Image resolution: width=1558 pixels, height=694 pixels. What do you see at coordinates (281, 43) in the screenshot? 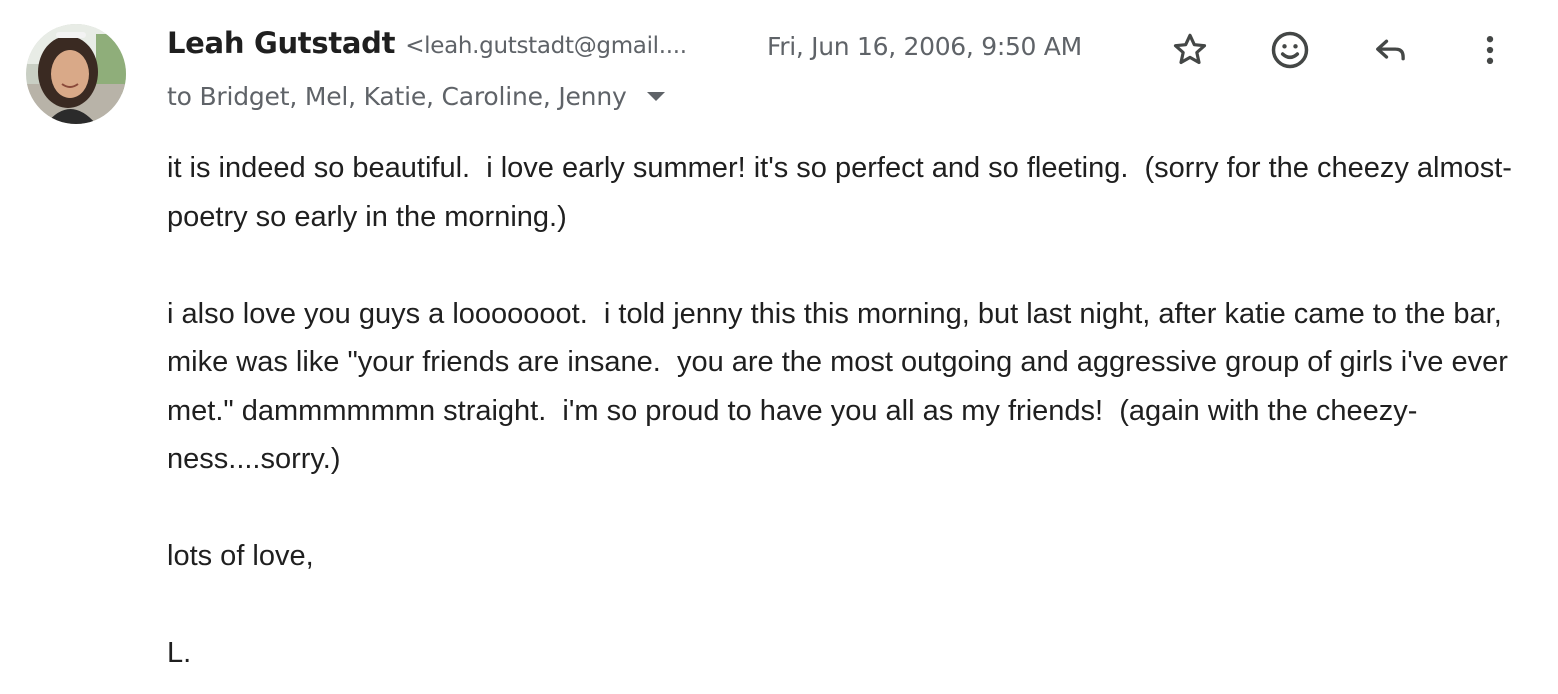
I see `sender-name: Leah Gutstadt` at bounding box center [281, 43].